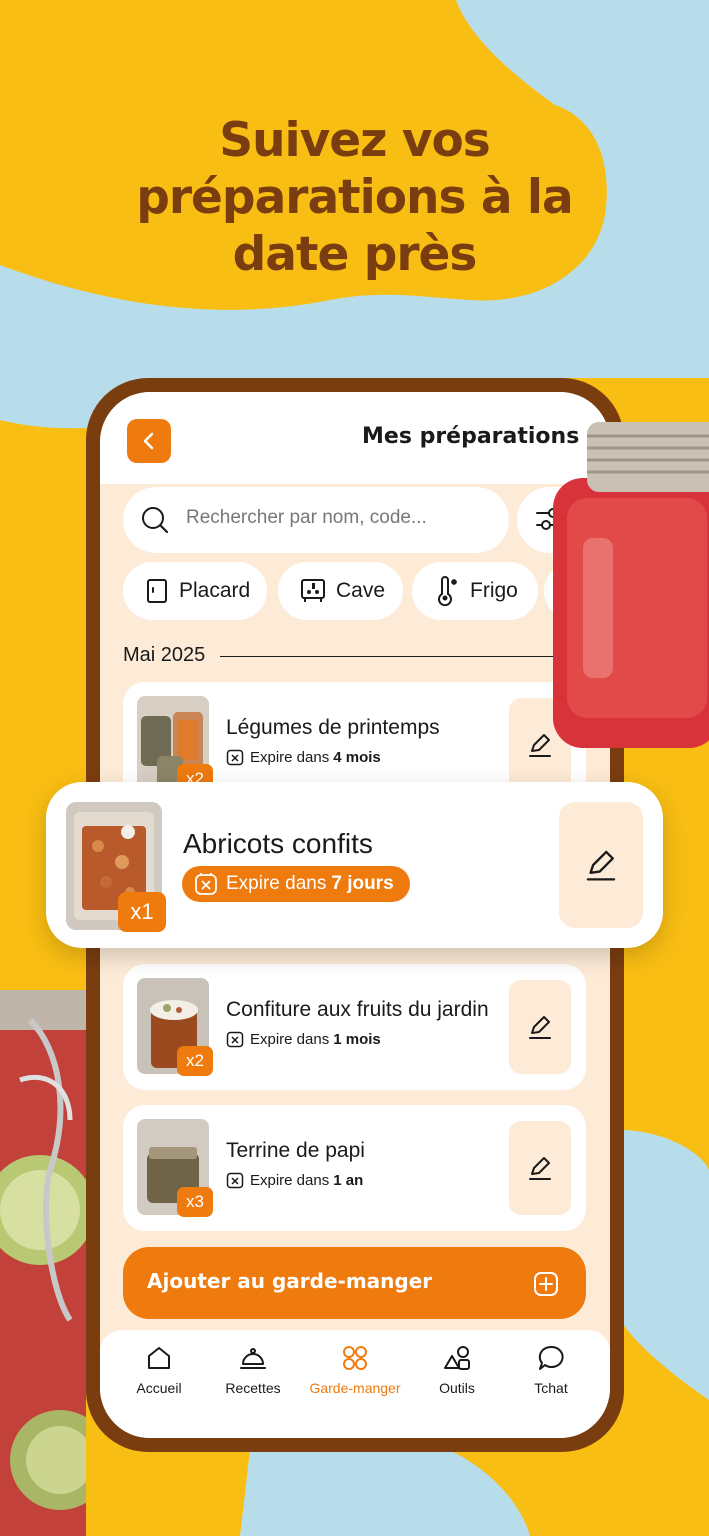 The height and width of the screenshot is (1536, 709). I want to click on pickle-jar-image, so click(43, 1263).